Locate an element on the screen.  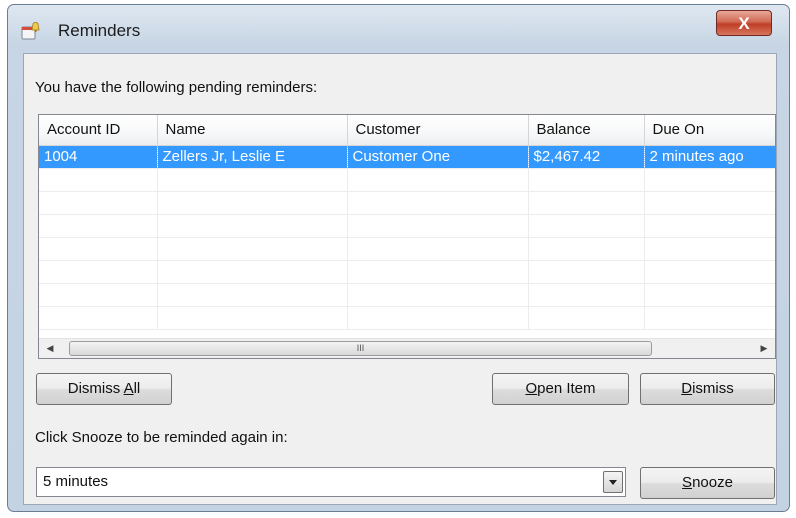
column-header-balance: Balance is located at coordinates (586, 130).